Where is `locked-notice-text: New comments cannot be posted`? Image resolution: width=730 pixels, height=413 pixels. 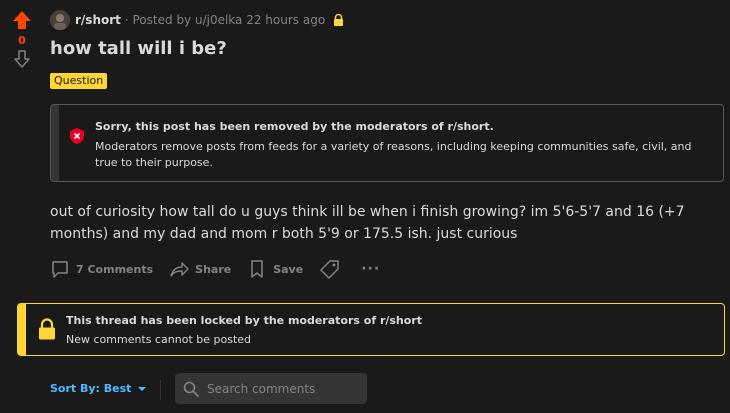
locked-notice-text: New comments cannot be posted is located at coordinates (159, 339).